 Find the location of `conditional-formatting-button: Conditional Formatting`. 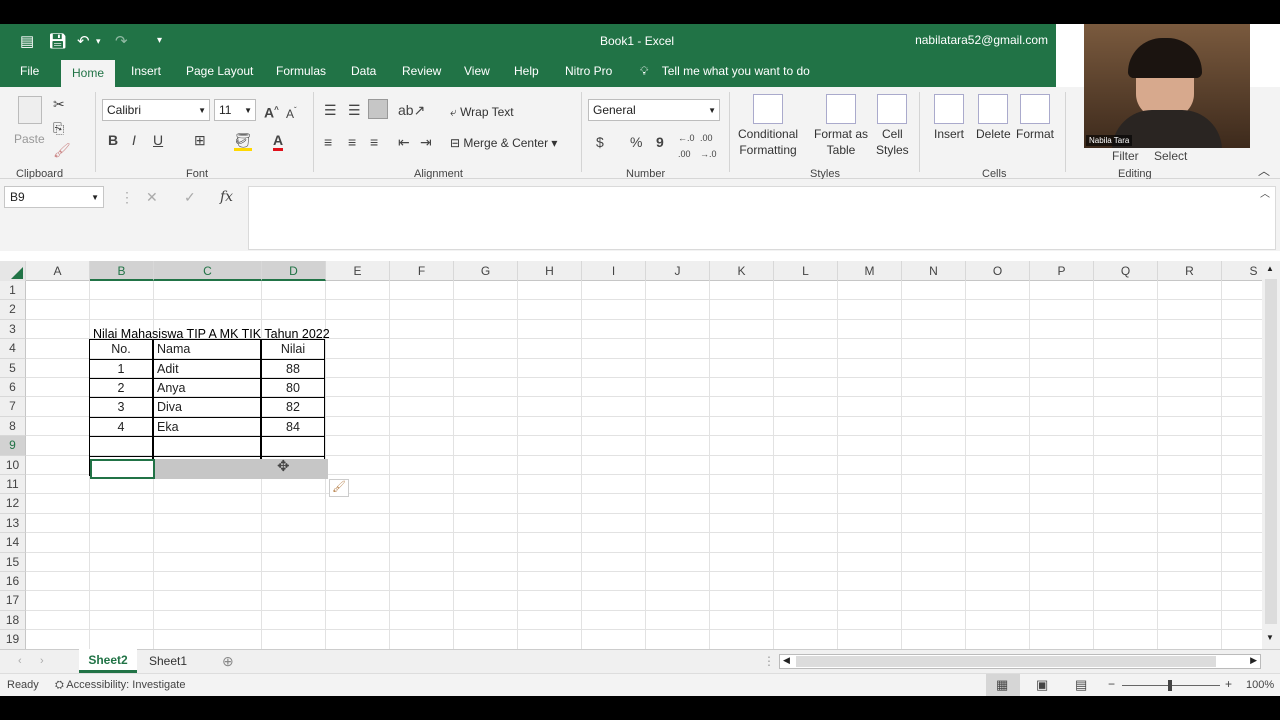

conditional-formatting-button: Conditional Formatting is located at coordinates (768, 126).